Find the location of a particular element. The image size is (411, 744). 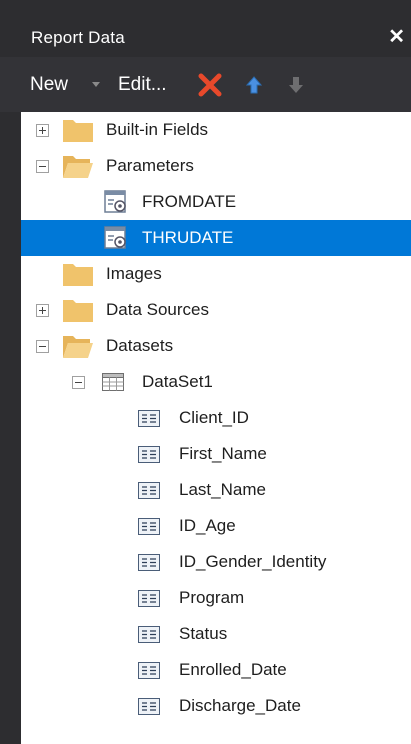

move-up-icon is located at coordinates (254, 85).